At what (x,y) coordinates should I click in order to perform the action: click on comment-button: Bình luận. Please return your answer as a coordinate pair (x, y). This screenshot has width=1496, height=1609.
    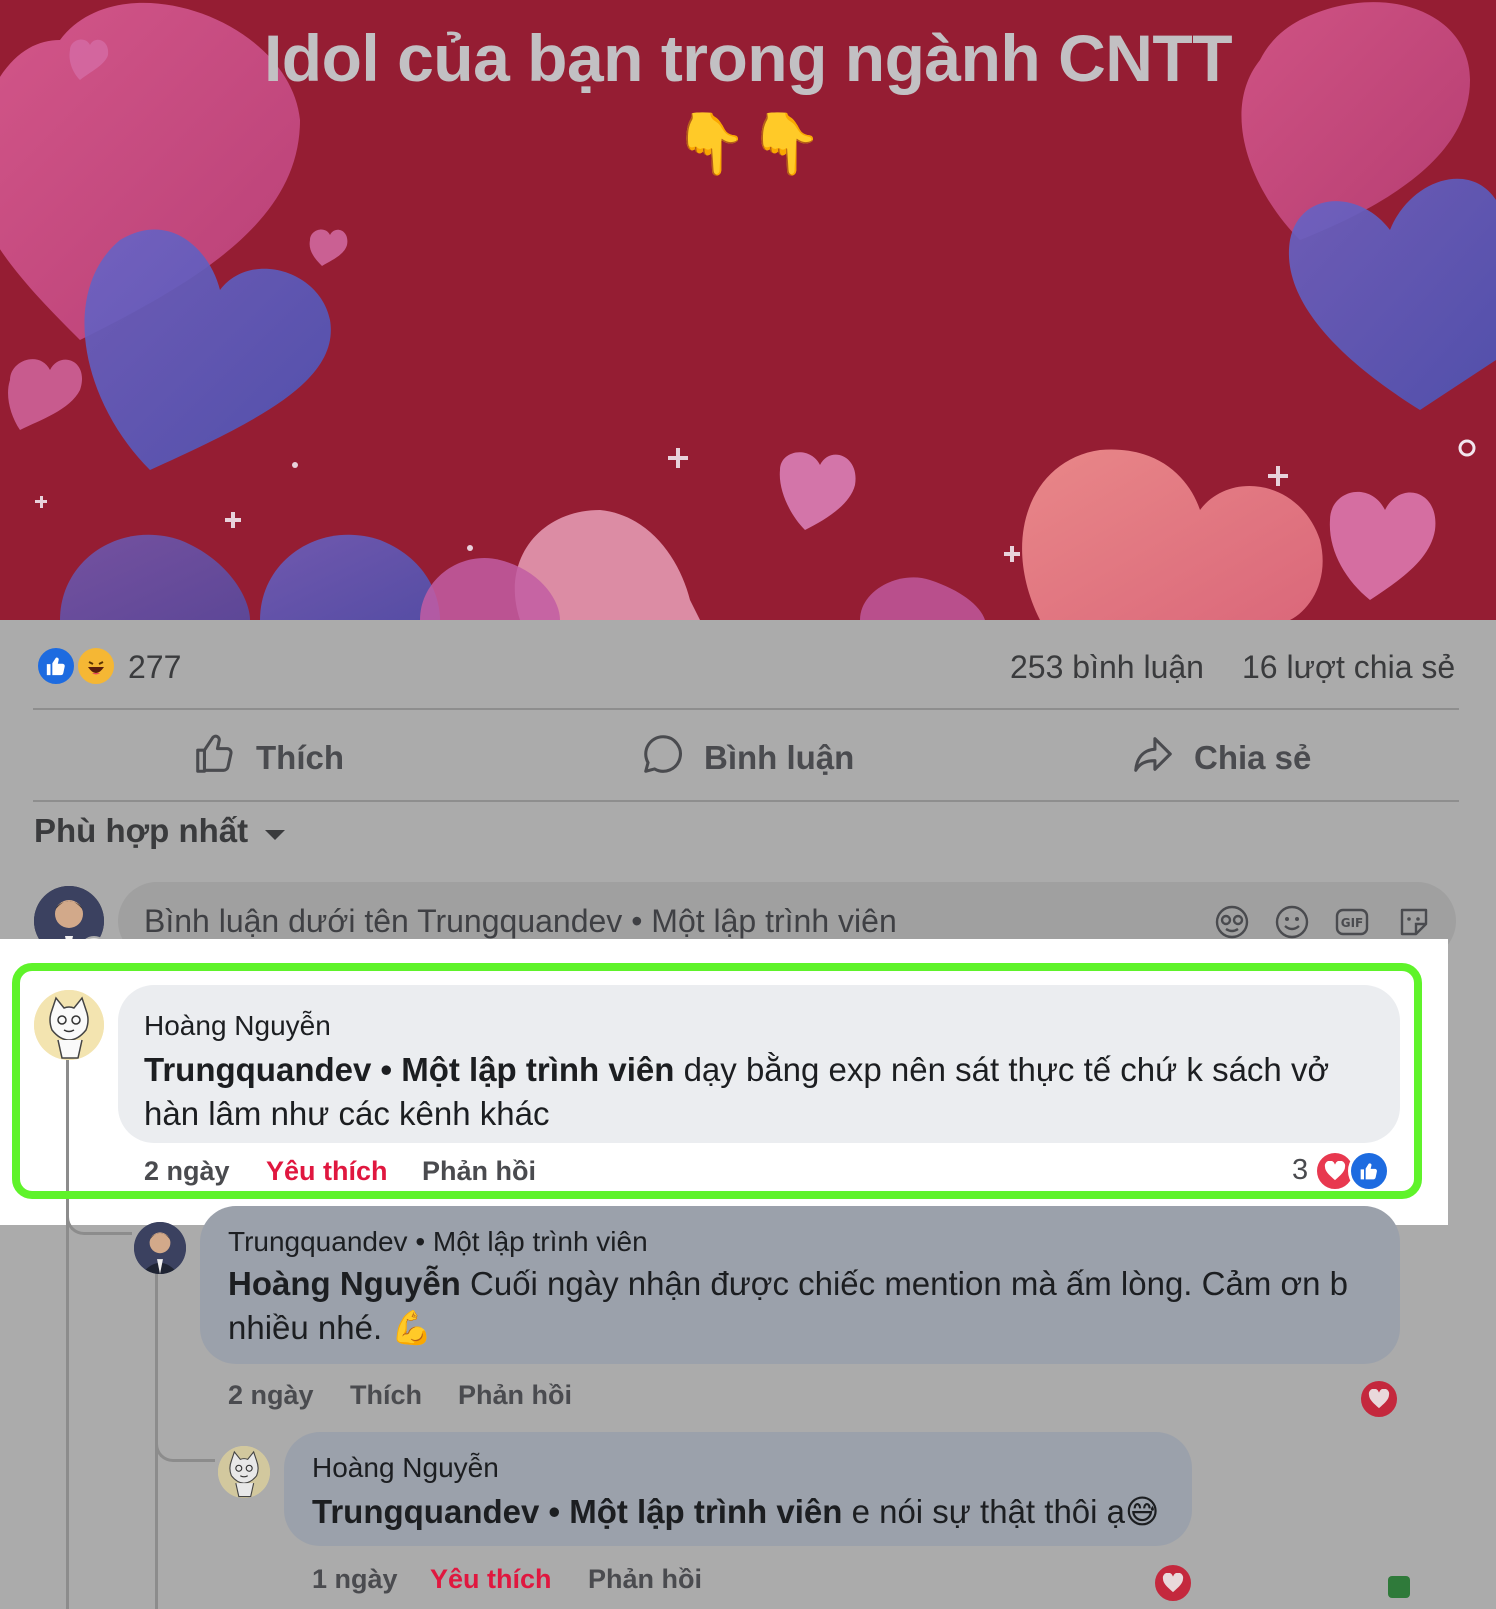
    Looking at the image, I should click on (747, 758).